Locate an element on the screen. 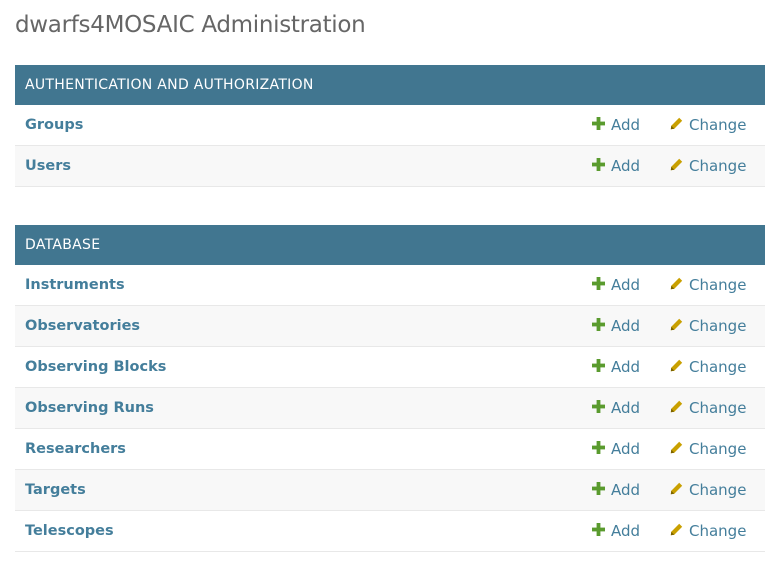 This screenshot has height=566, width=780. change-instruments-link: Change is located at coordinates (708, 285).